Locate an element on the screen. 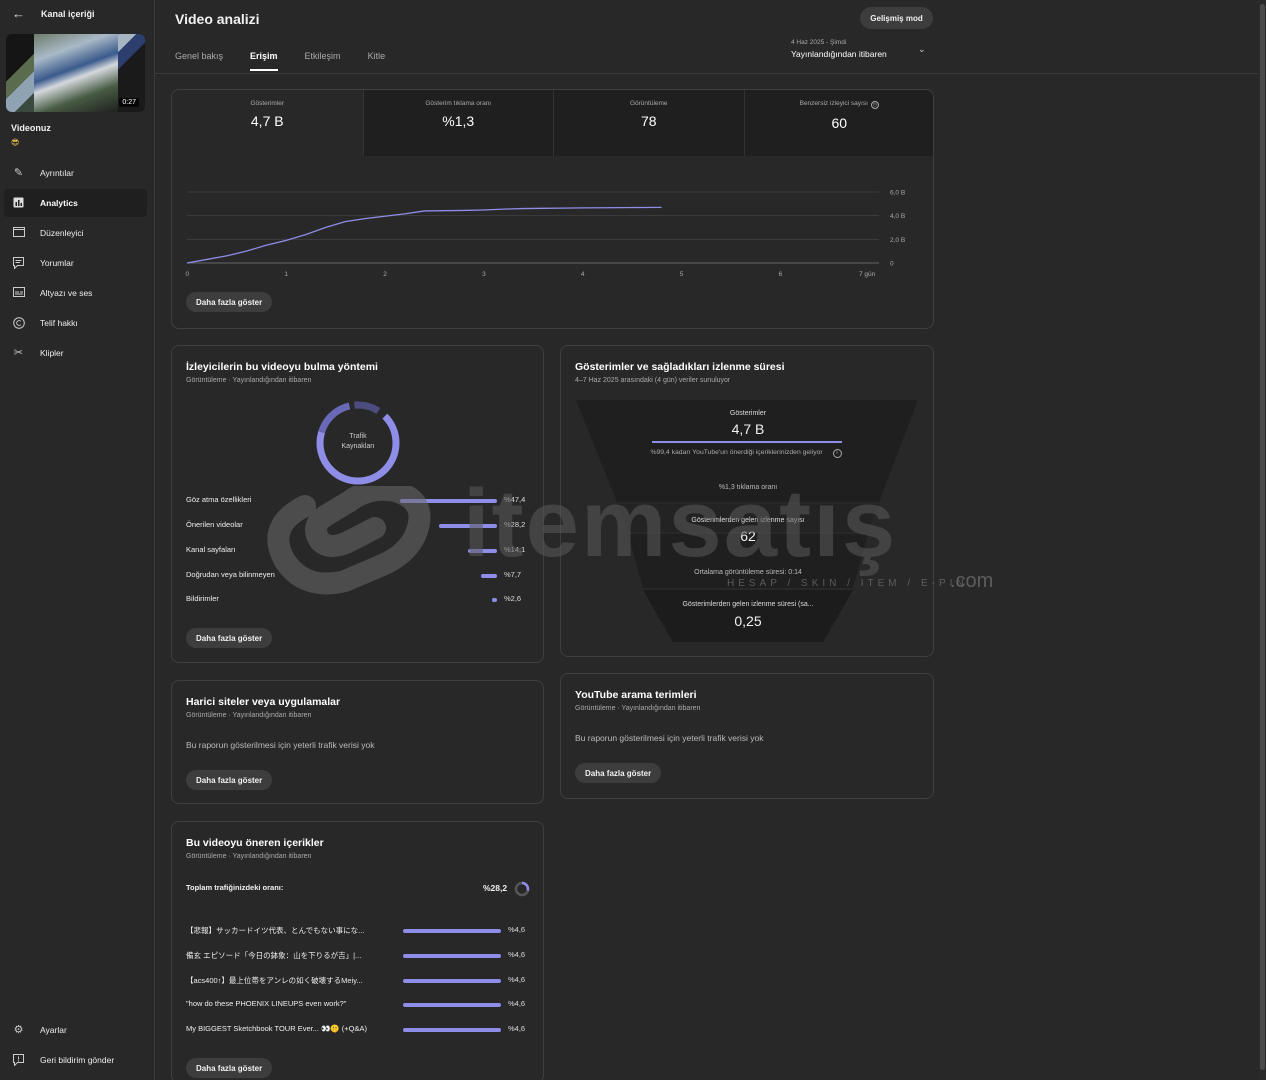 The width and height of the screenshot is (1266, 1080). recommended-total-label: Toplam trafiğinizdeki oranı: is located at coordinates (235, 887).